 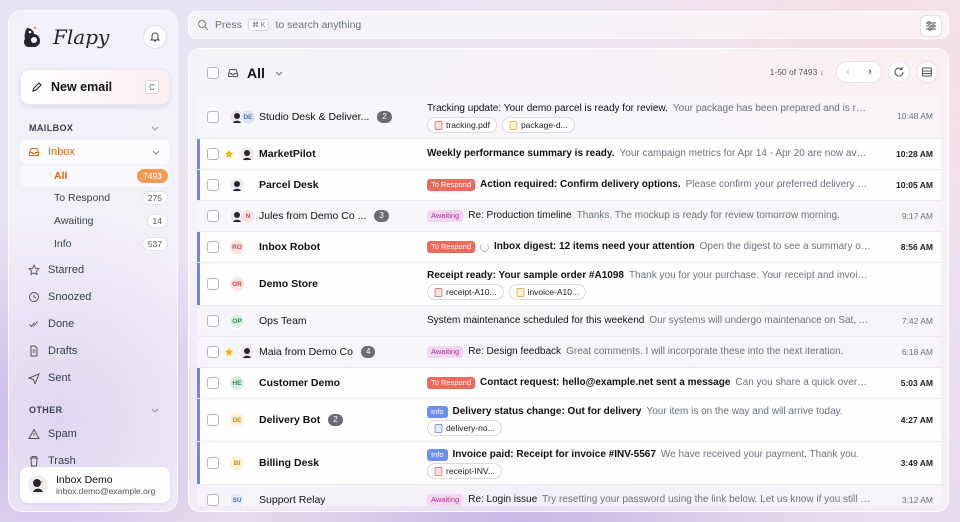 What do you see at coordinates (95, 221) in the screenshot?
I see `sidebar-sub-awaiting: Awaiting 14` at bounding box center [95, 221].